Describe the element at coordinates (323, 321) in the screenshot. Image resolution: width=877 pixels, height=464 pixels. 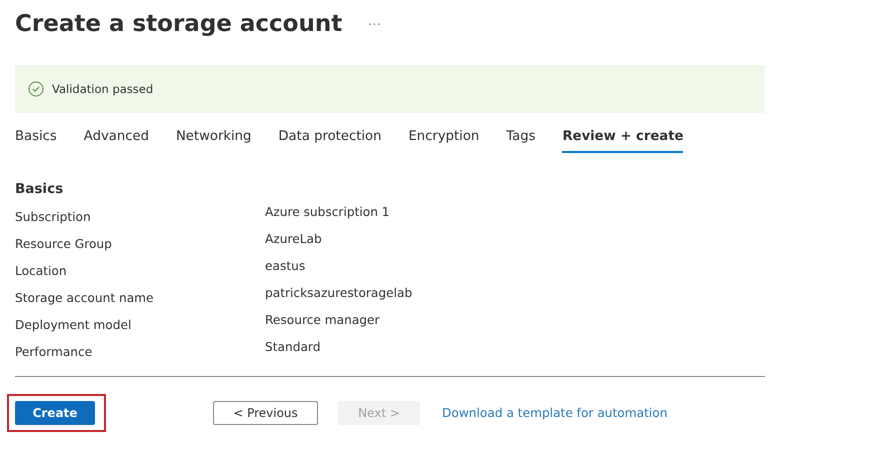
I see `field-value: Resource manager` at that location.